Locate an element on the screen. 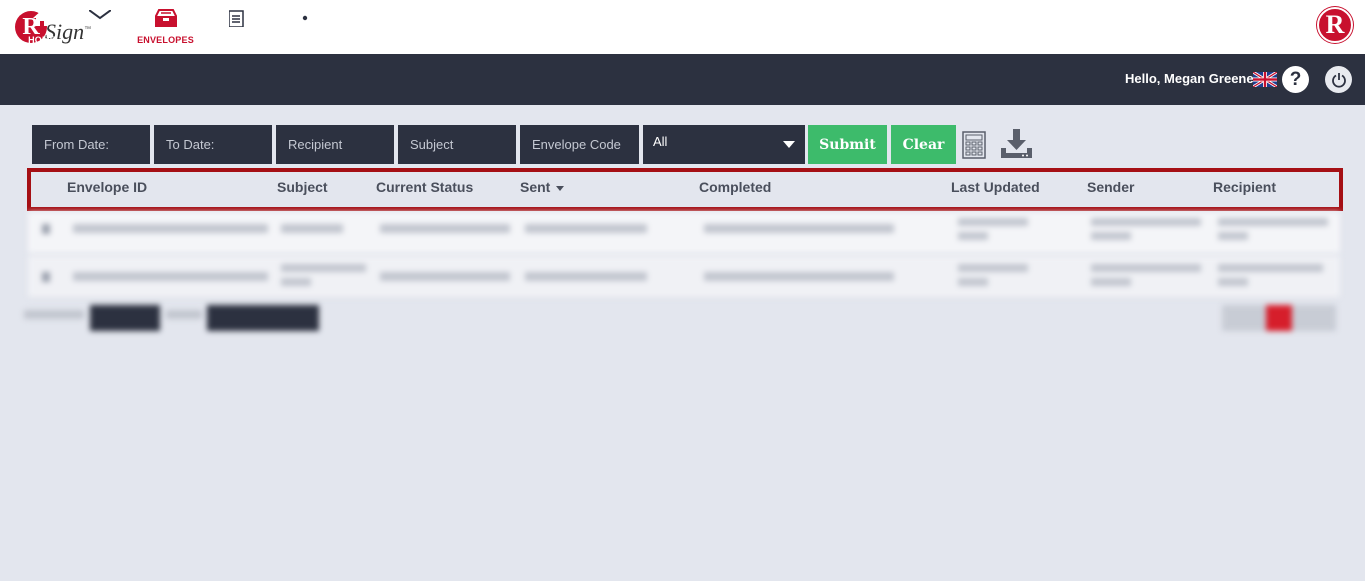 The width and height of the screenshot is (1365, 581). envelope-table-header is located at coordinates (685, 189).